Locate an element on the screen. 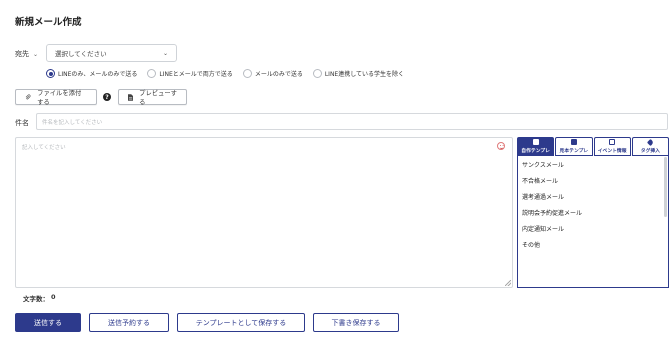  destination-toggle: 宛先 ⌄ is located at coordinates (26, 54).